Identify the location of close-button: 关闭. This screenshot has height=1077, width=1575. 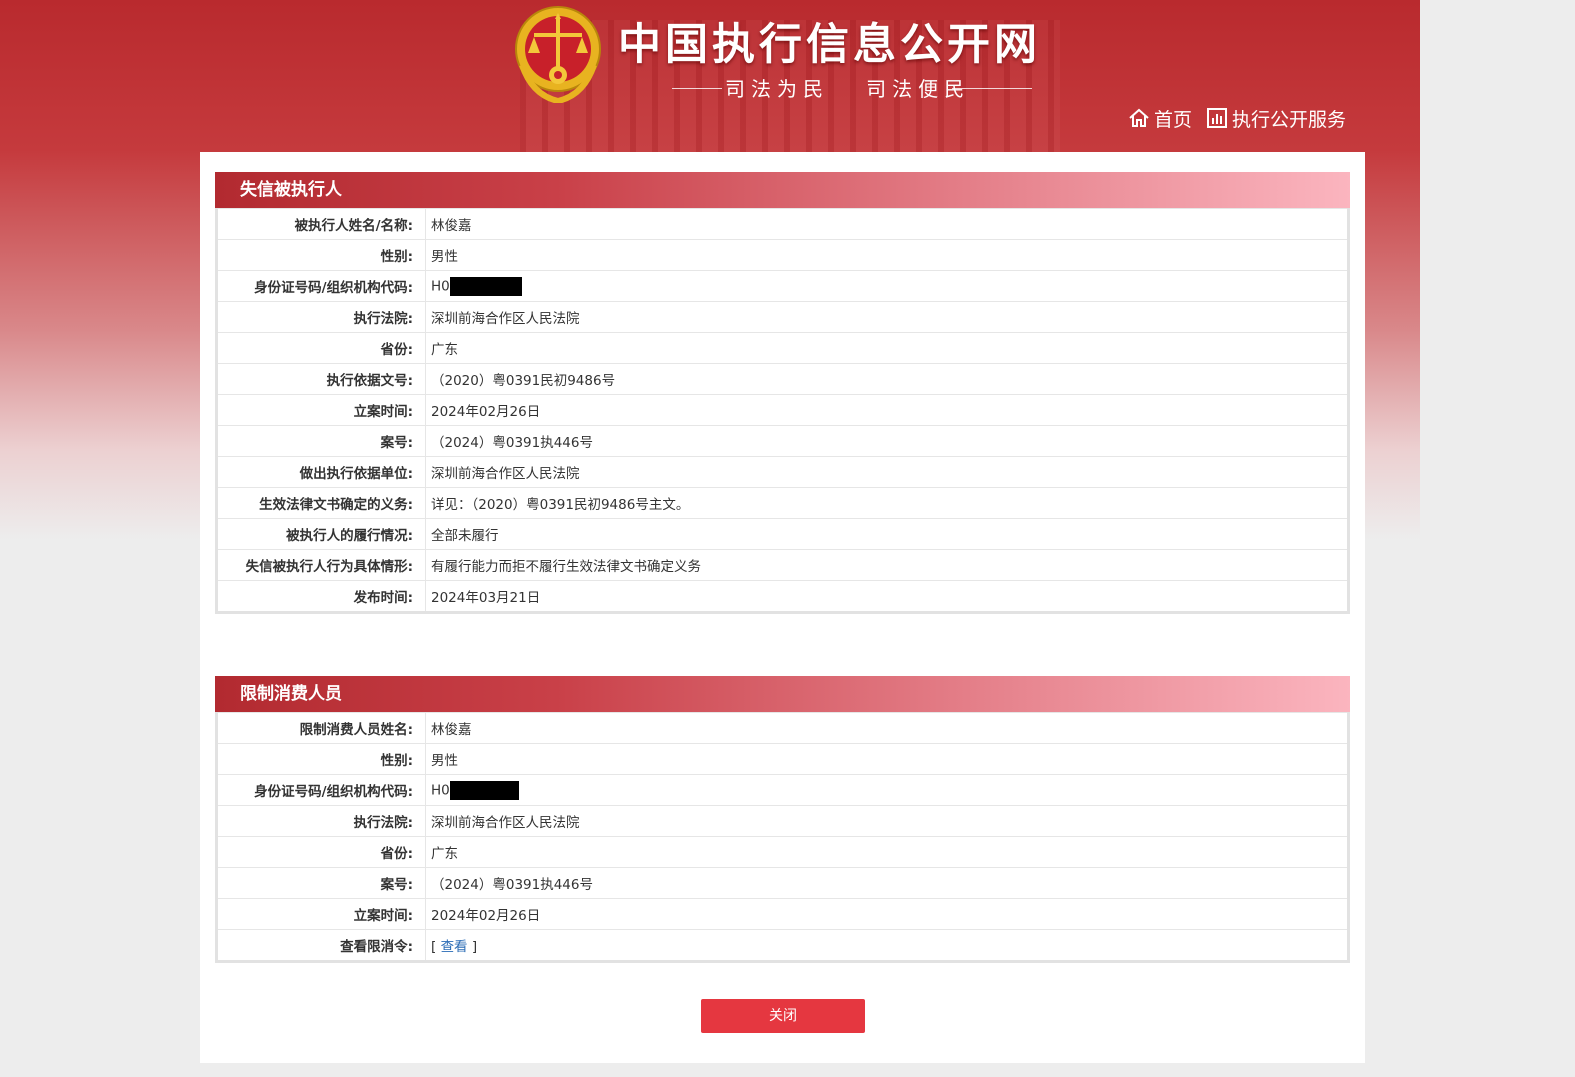
(783, 1016).